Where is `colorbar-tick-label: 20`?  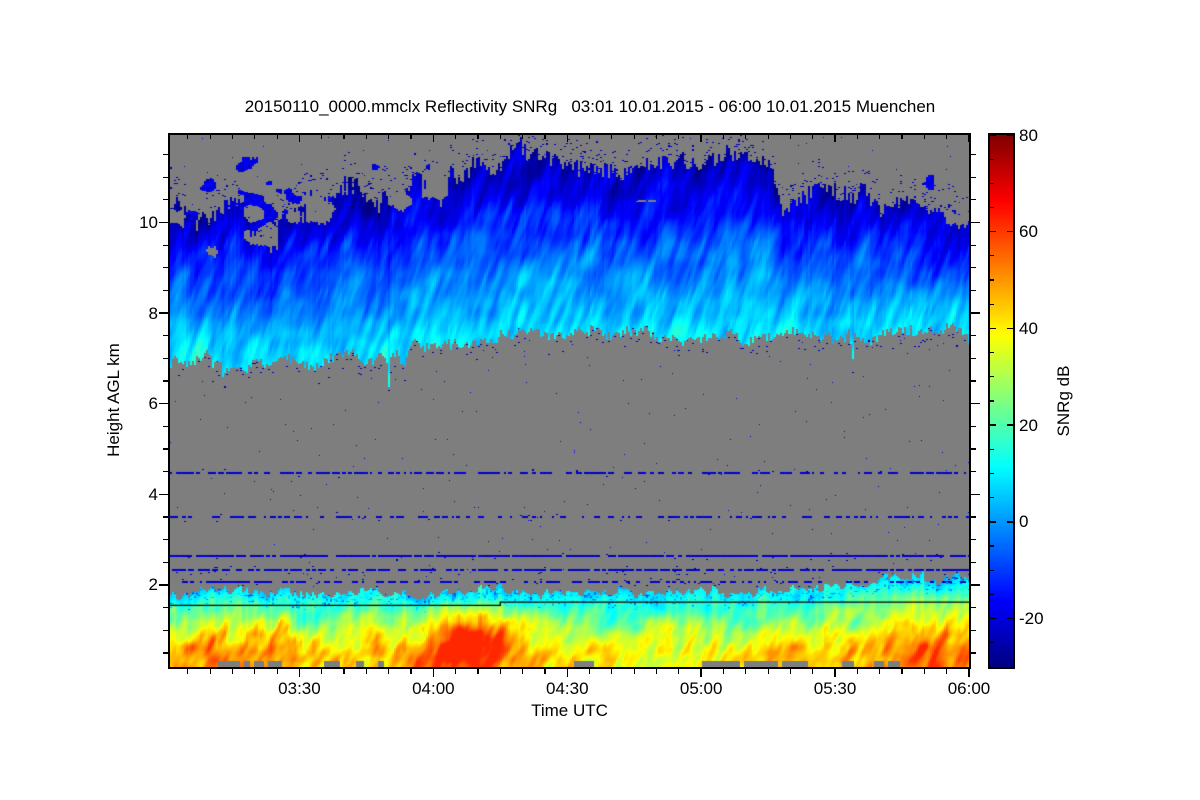 colorbar-tick-label: 20 is located at coordinates (1028, 425).